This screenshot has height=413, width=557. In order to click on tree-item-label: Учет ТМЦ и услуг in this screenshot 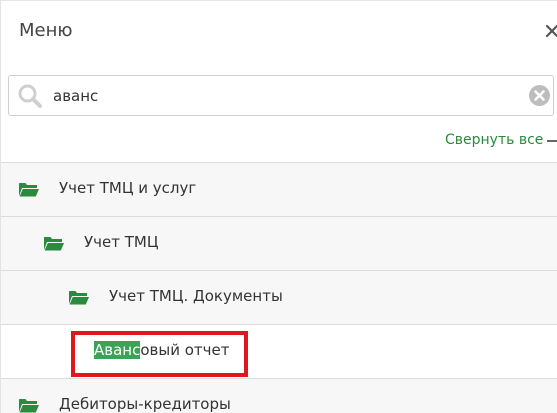, I will do `click(128, 188)`.